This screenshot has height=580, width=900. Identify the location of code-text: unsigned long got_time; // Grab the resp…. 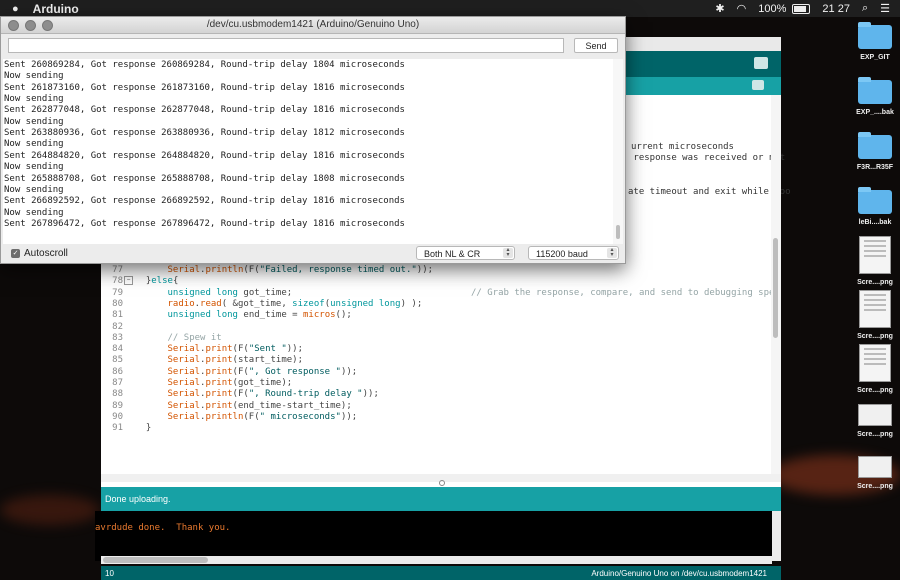
(473, 292).